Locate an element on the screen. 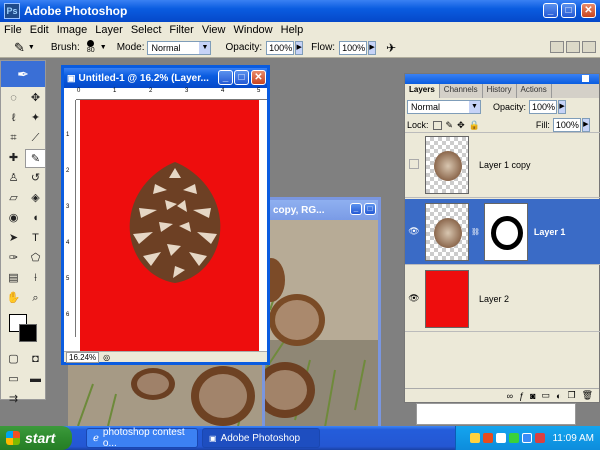 The height and width of the screenshot is (450, 600). tab-history: History is located at coordinates (500, 91).